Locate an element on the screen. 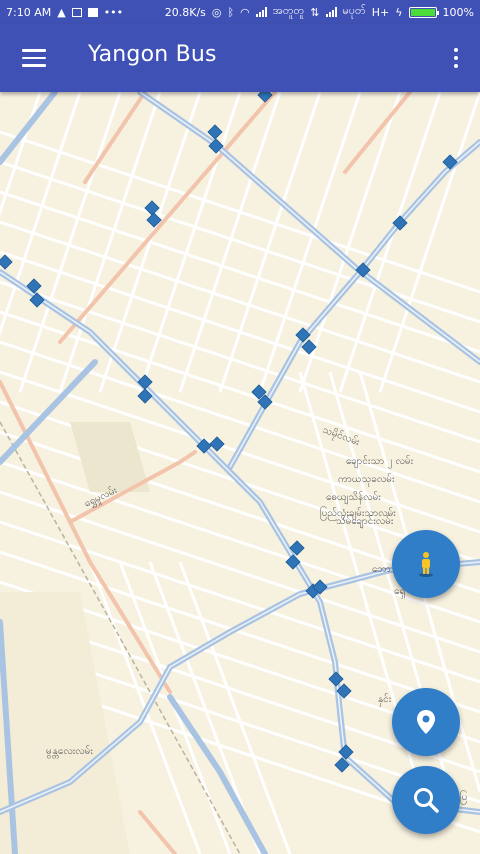  charging-icon: ϟ is located at coordinates (399, 12).